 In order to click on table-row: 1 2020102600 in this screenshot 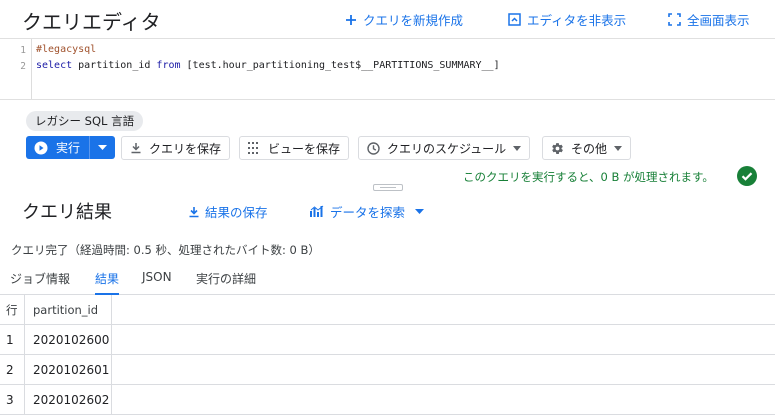, I will do `click(387, 340)`.